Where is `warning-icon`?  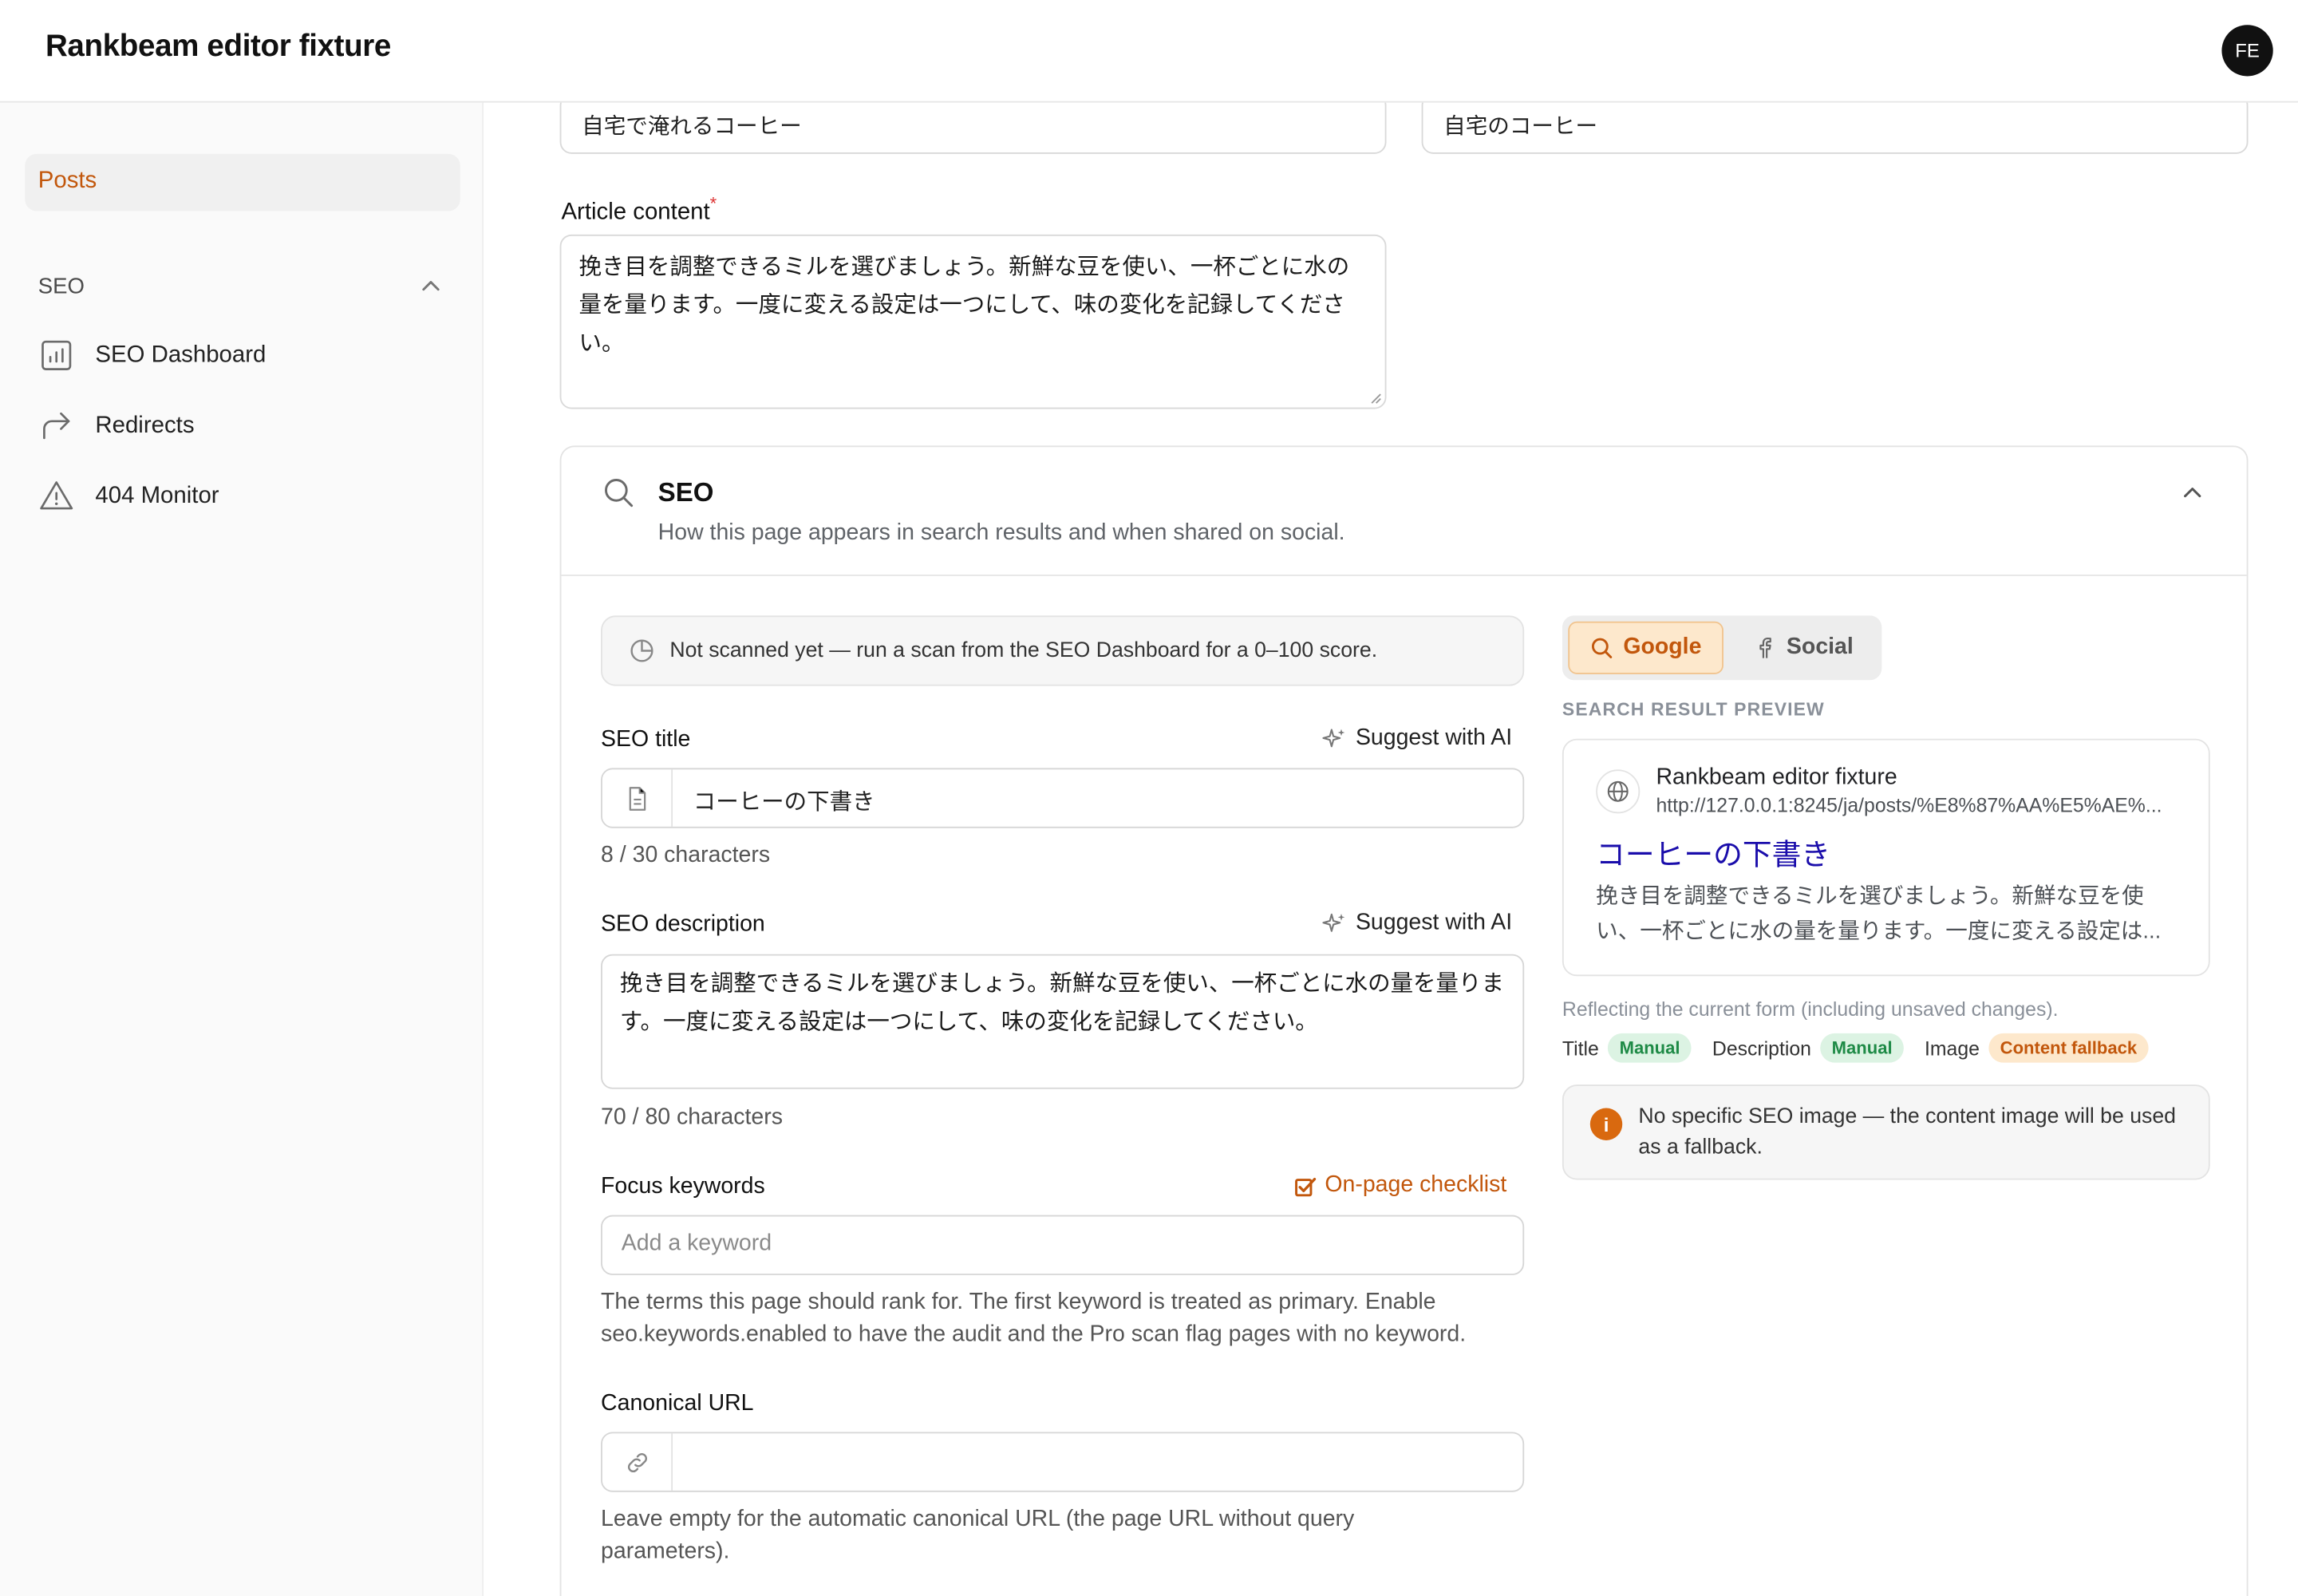
warning-icon is located at coordinates (57, 495).